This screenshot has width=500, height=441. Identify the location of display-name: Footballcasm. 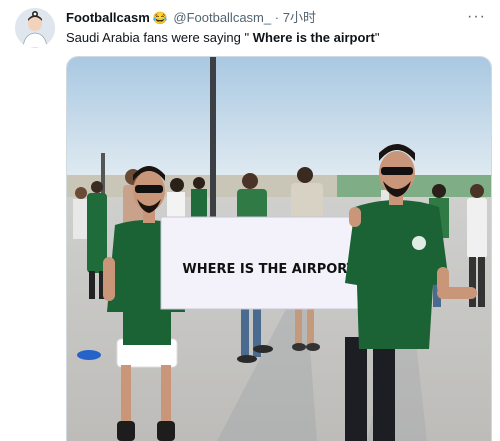
(108, 17).